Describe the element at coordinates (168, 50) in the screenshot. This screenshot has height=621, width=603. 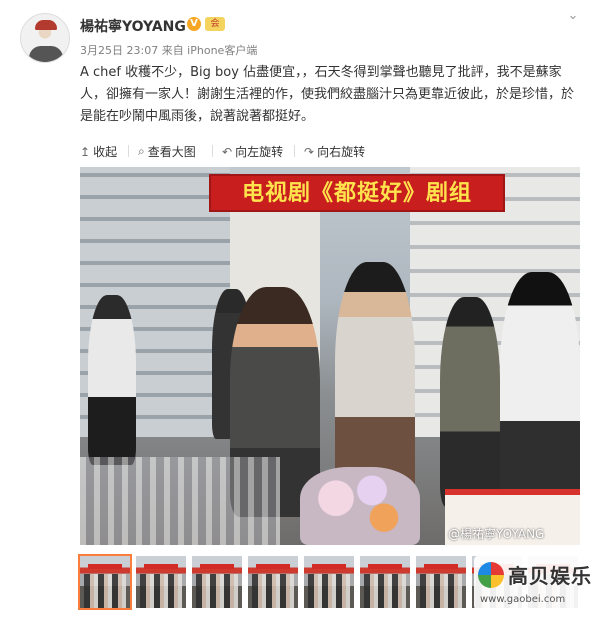
I see `post-timestamp-source: 3月25日 23:07 来自 iPhone客户端` at that location.